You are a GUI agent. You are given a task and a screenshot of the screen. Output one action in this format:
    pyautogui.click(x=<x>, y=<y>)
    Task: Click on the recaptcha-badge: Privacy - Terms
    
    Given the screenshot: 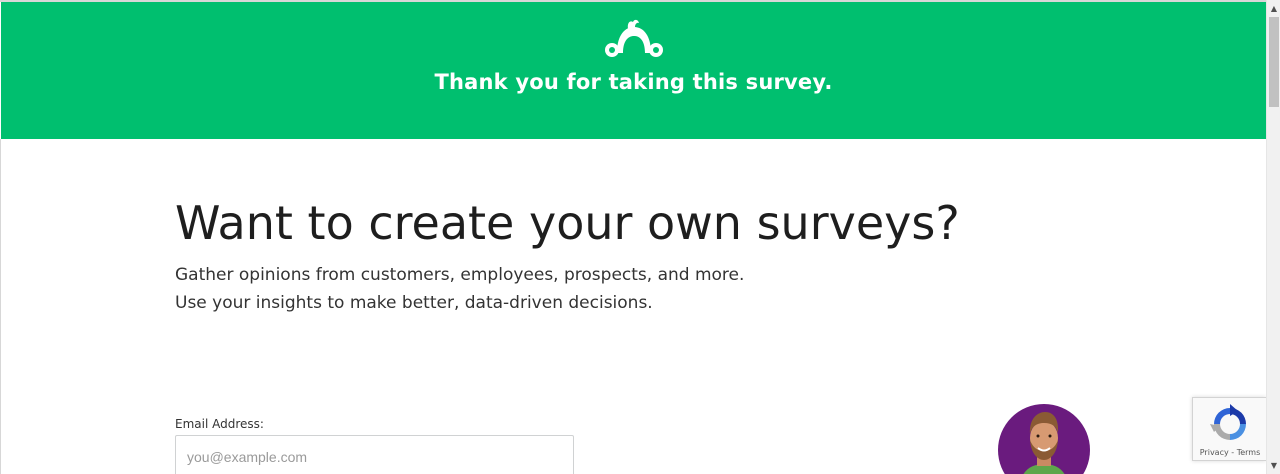 What is the action you would take?
    pyautogui.click(x=1229, y=429)
    